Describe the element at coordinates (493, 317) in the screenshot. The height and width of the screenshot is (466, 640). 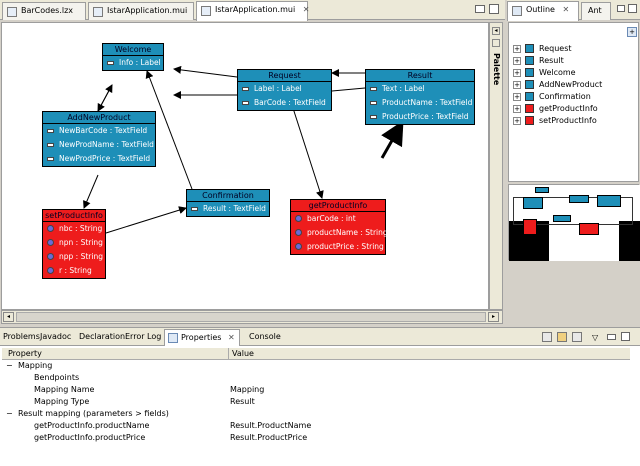
I see `scroll-right-icon: ▸` at that location.